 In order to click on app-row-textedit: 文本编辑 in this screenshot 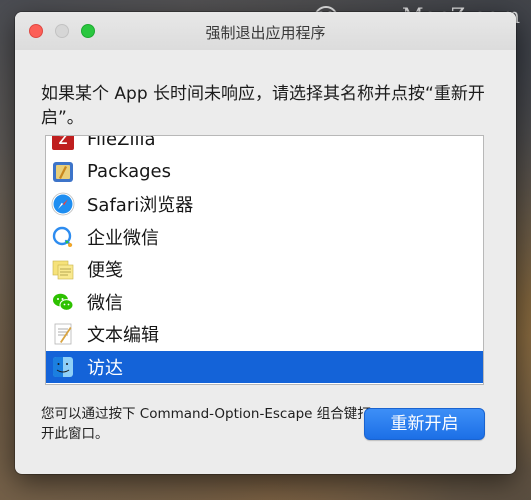, I will do `click(264, 334)`.